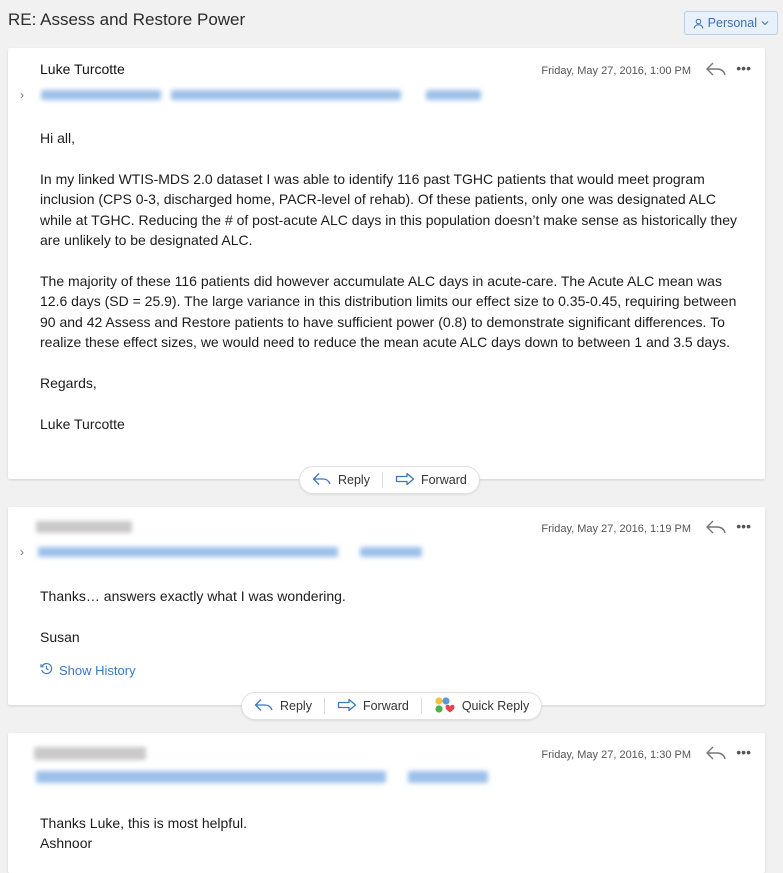 The image size is (783, 873). What do you see at coordinates (765, 23) in the screenshot?
I see `chevron-down-icon` at bounding box center [765, 23].